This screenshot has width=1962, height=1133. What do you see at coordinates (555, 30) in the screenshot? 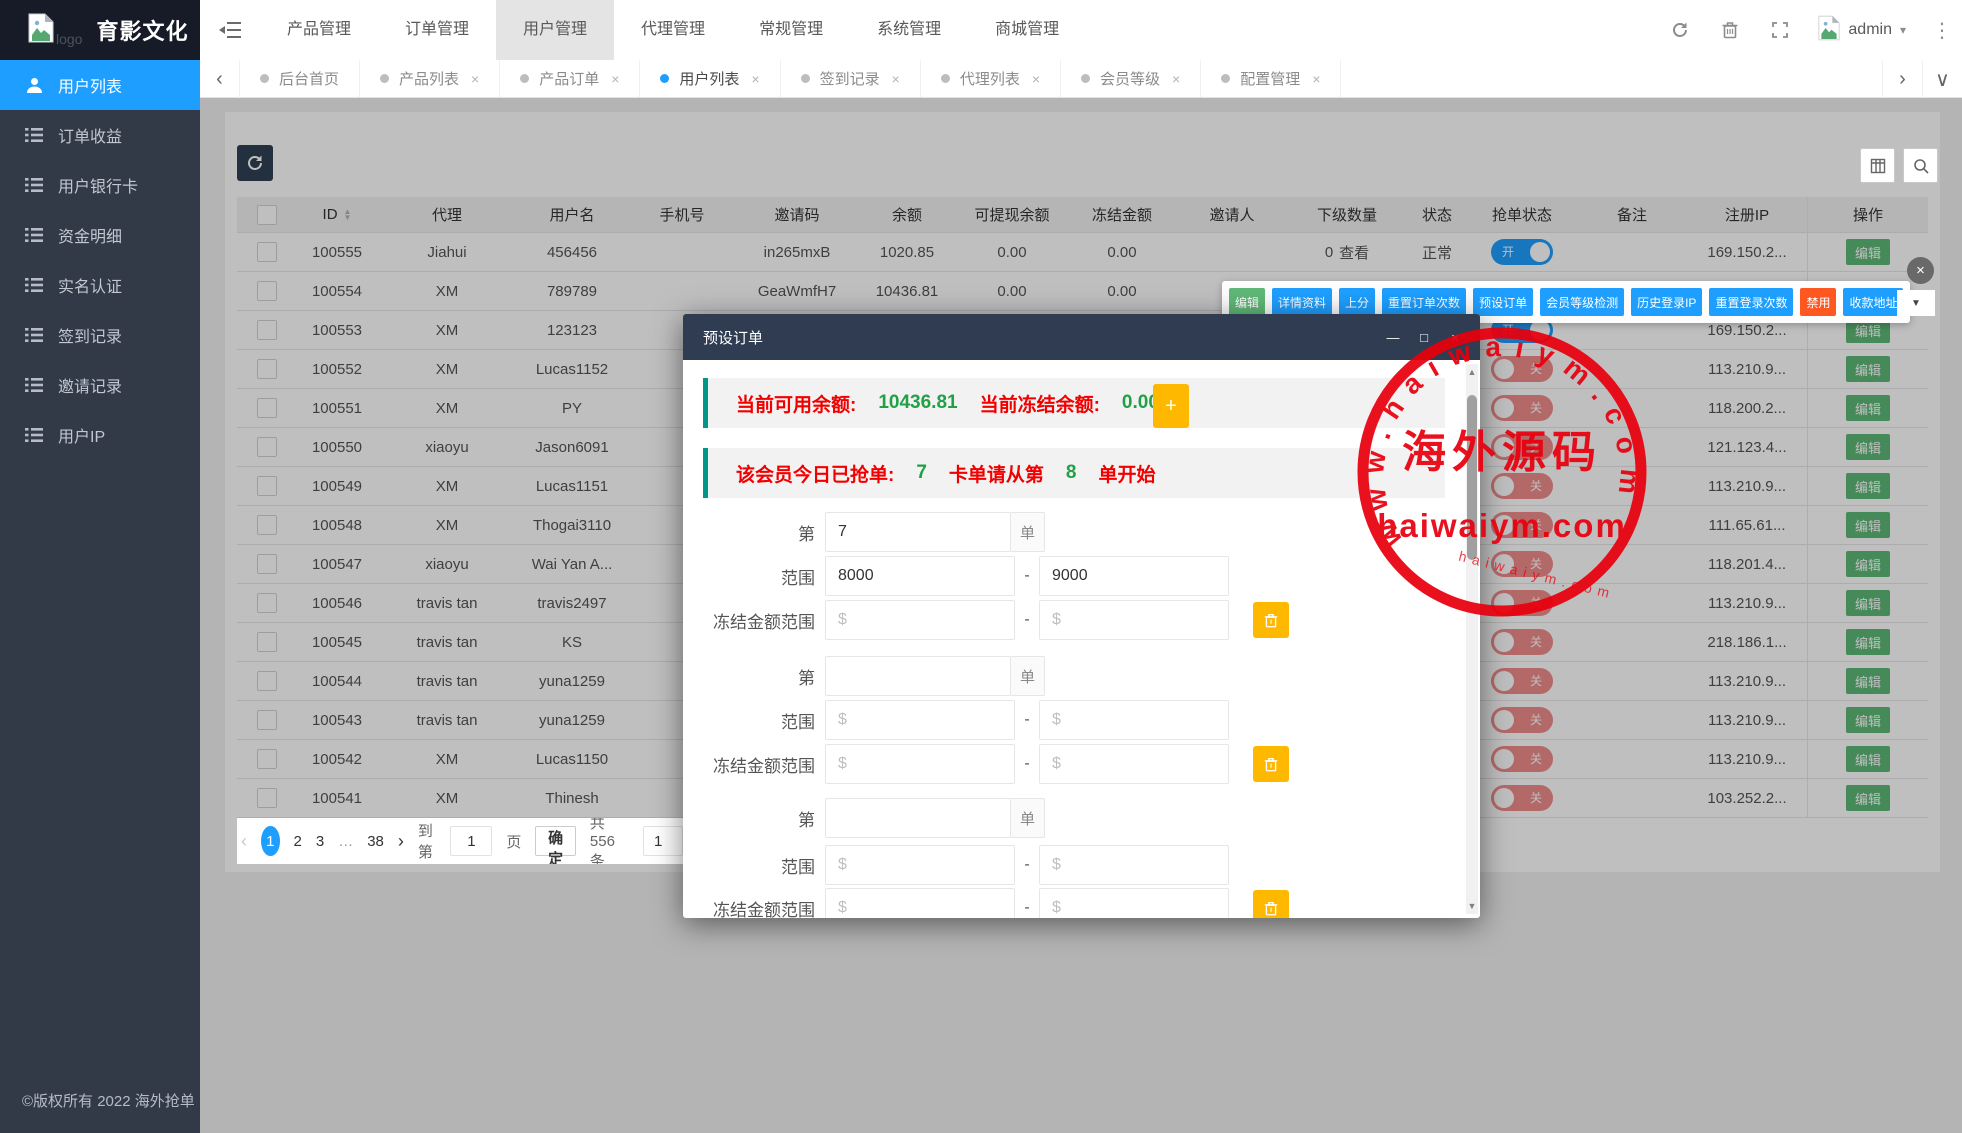
I see `nav-item: 用户管理` at bounding box center [555, 30].